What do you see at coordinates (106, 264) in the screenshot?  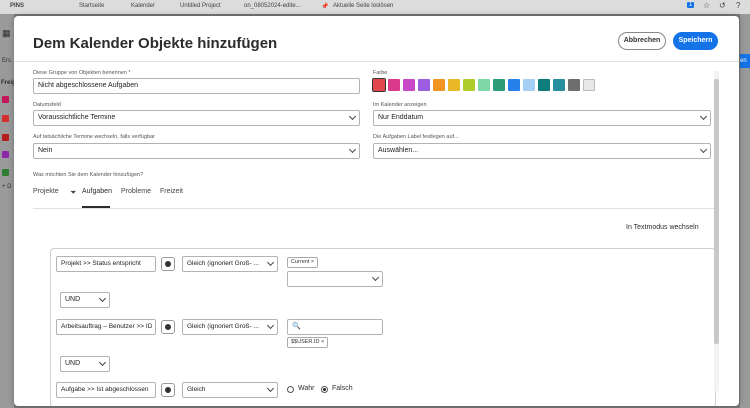 I see `filter-field-1: Projekt >> Status entspricht` at bounding box center [106, 264].